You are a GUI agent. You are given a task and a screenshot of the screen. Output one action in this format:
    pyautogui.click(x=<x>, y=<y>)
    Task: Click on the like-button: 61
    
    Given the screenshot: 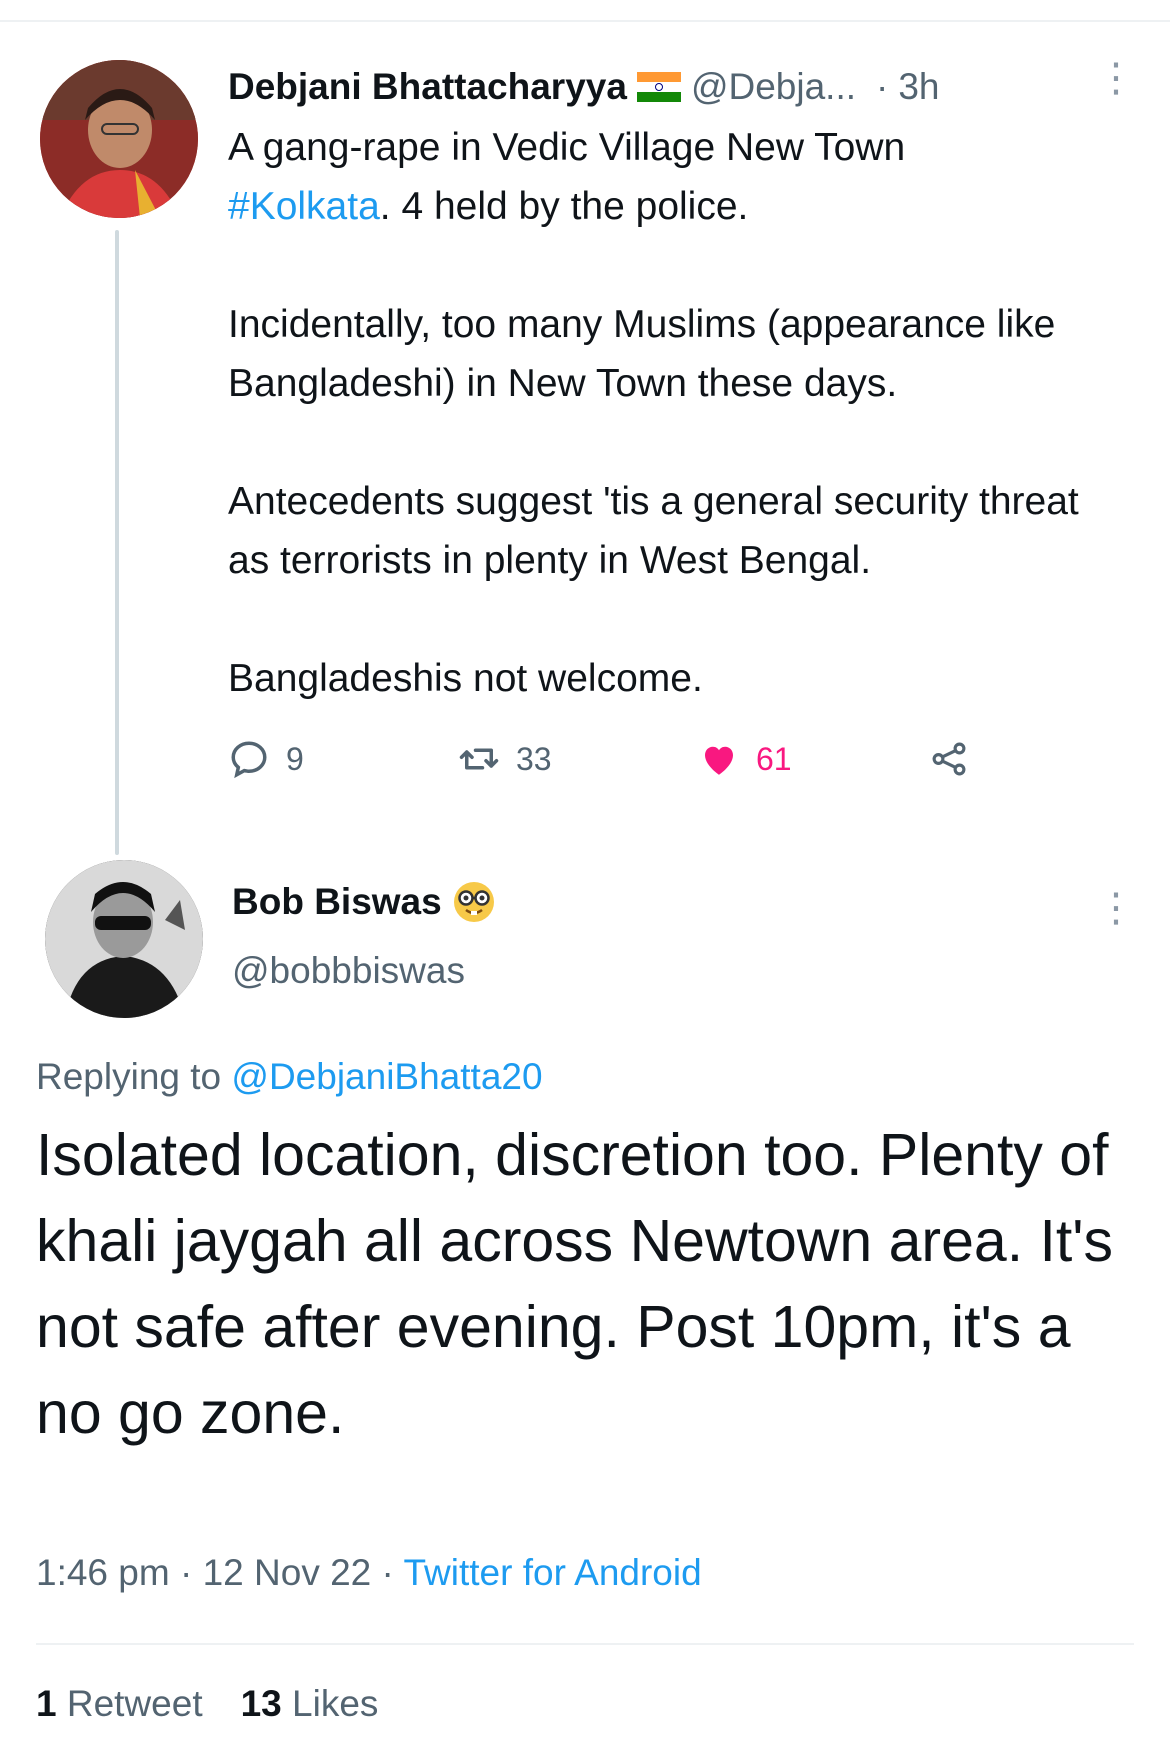 What is the action you would take?
    pyautogui.click(x=745, y=759)
    